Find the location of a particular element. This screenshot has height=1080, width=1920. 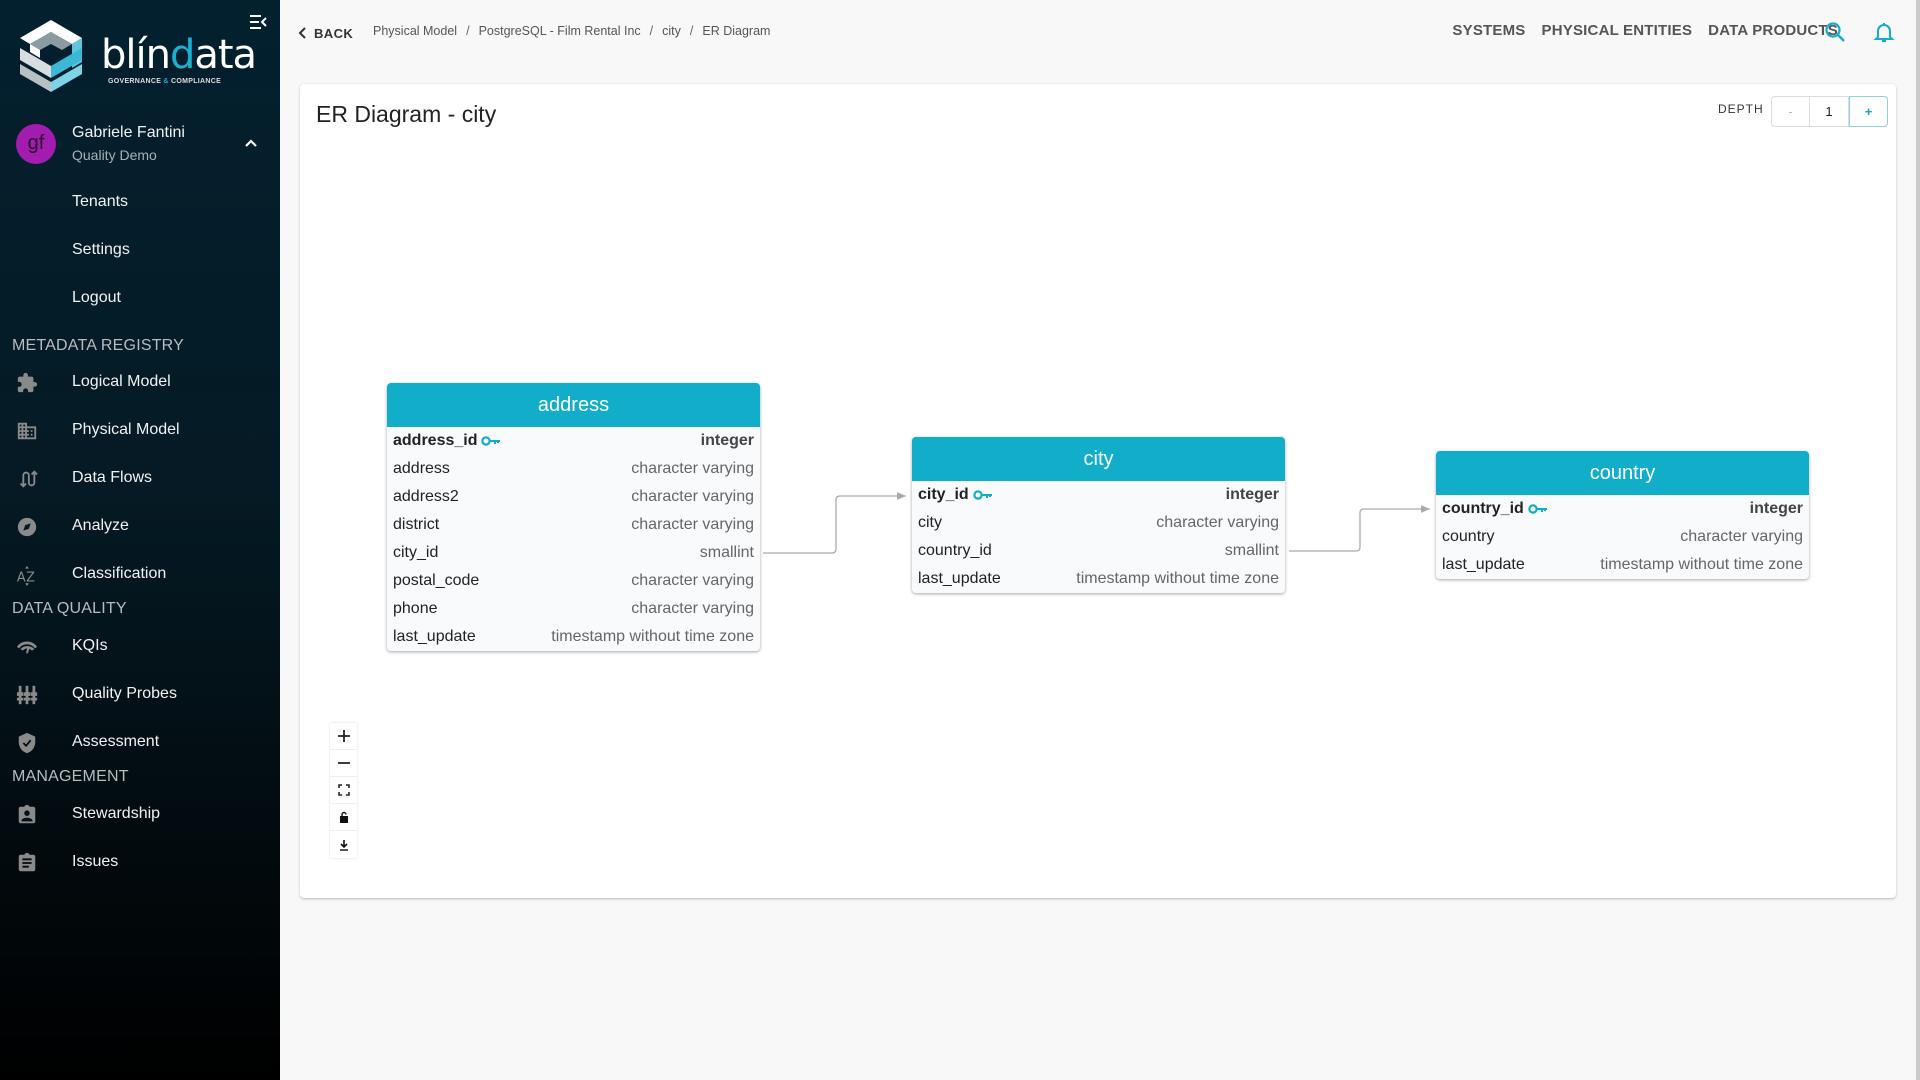

sidebar-item-issues: Issues is located at coordinates (140, 863).